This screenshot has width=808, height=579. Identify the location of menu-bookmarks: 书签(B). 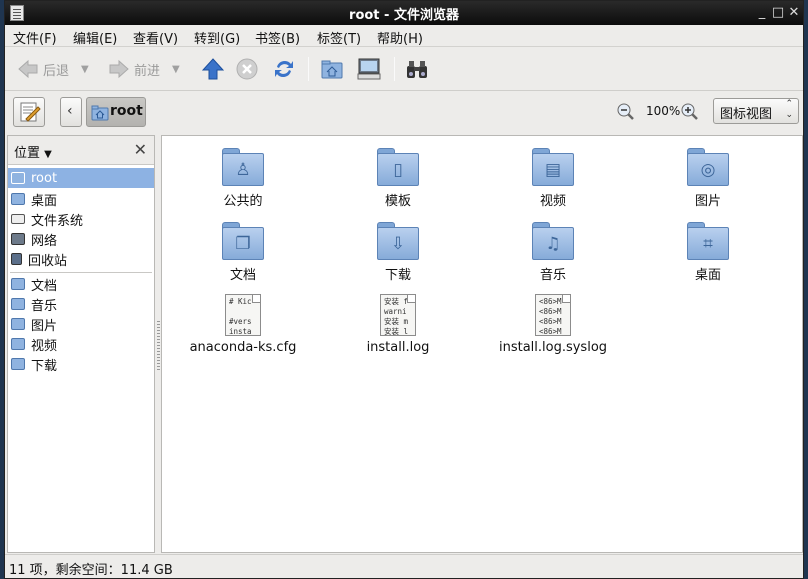
(277, 37).